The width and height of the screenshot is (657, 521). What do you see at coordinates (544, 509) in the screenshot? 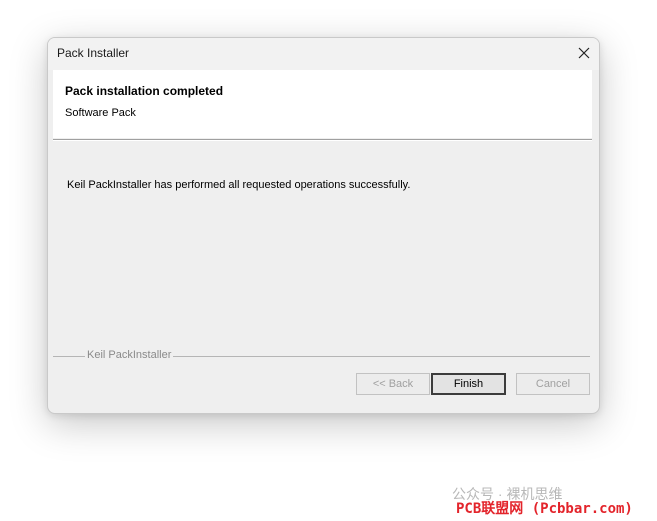
I see `watermark-site: PCB联盟网 (Pcbbar.com)` at bounding box center [544, 509].